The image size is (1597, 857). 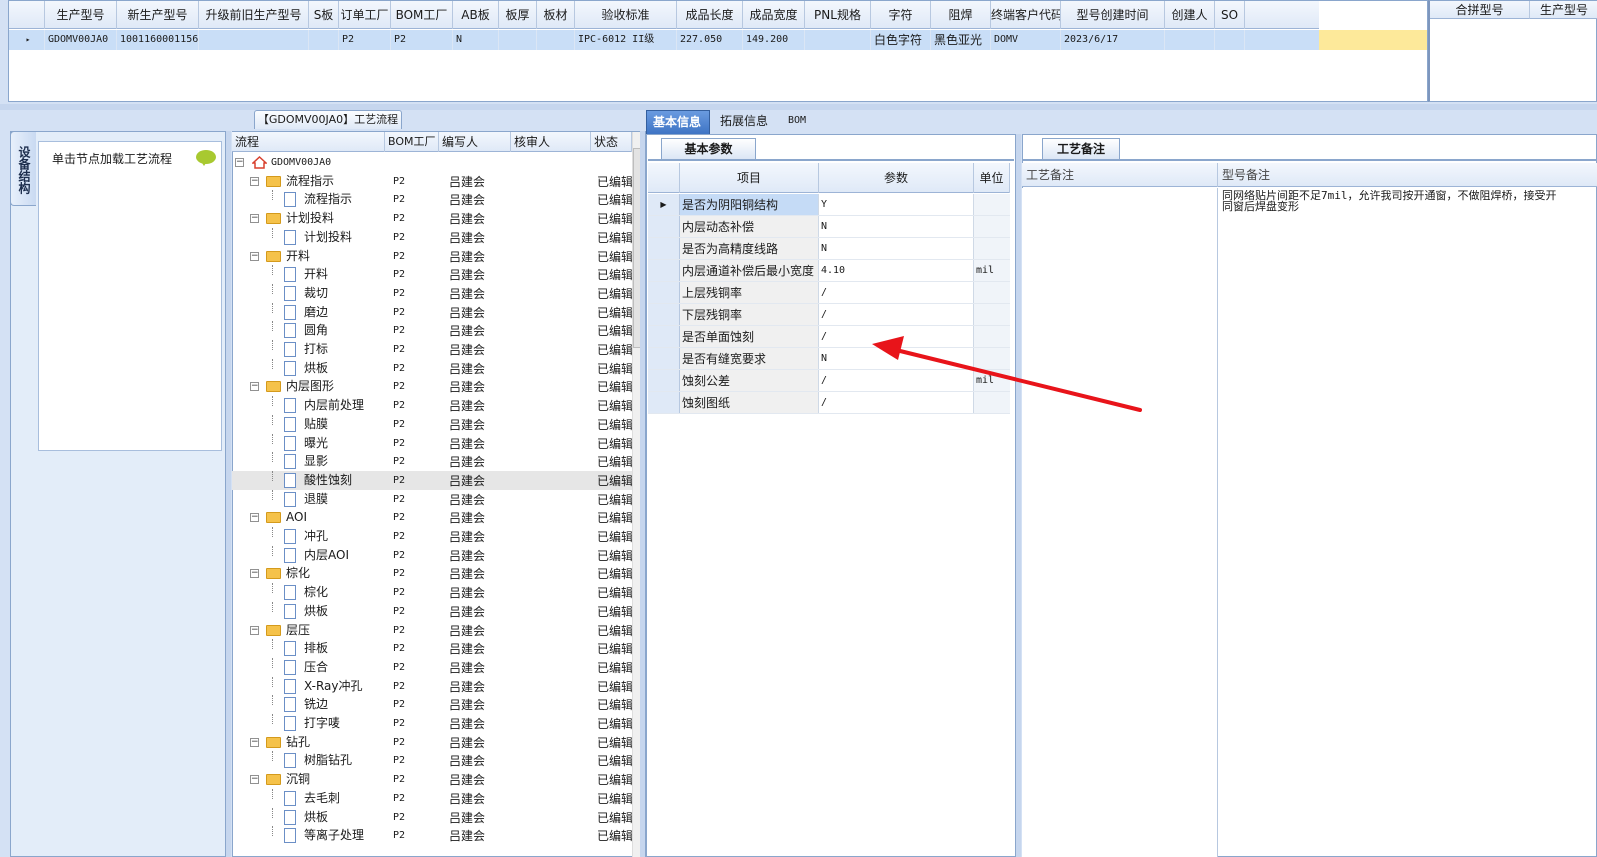 What do you see at coordinates (308, 386) in the screenshot?
I see `flow-tree-node: − 内层图形` at bounding box center [308, 386].